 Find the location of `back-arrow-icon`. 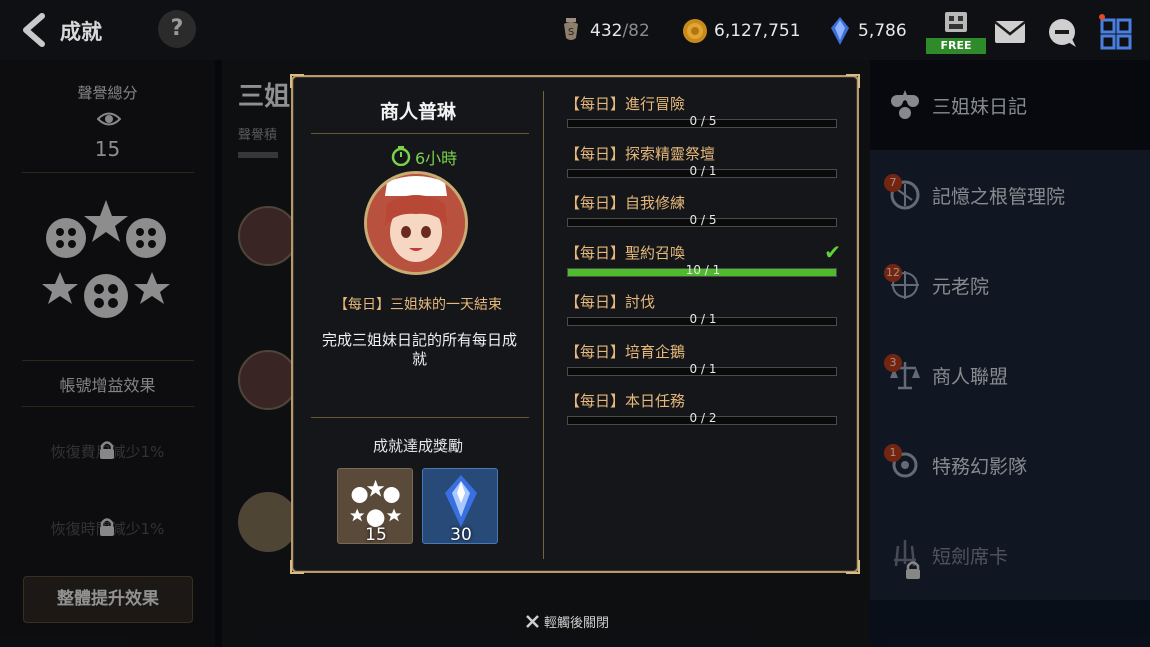

back-arrow-icon is located at coordinates (35, 30).